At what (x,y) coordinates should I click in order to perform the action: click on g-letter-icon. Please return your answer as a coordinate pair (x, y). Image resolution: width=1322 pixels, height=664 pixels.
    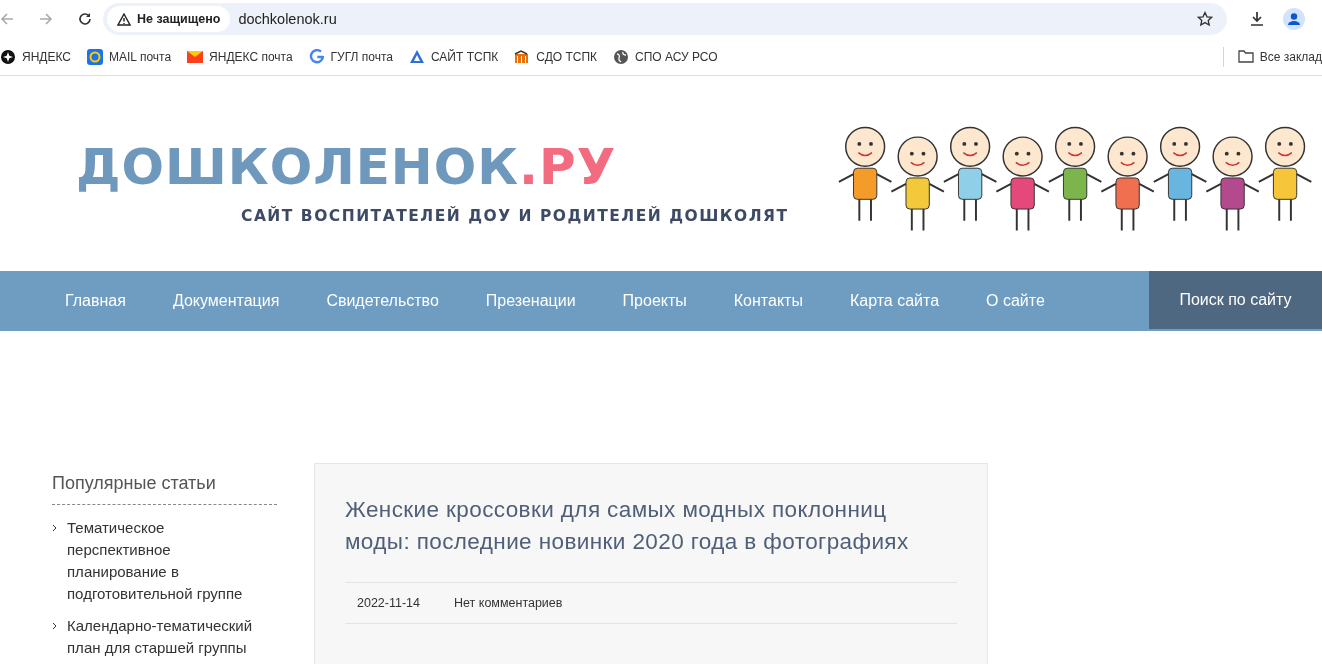
    Looking at the image, I should click on (316, 56).